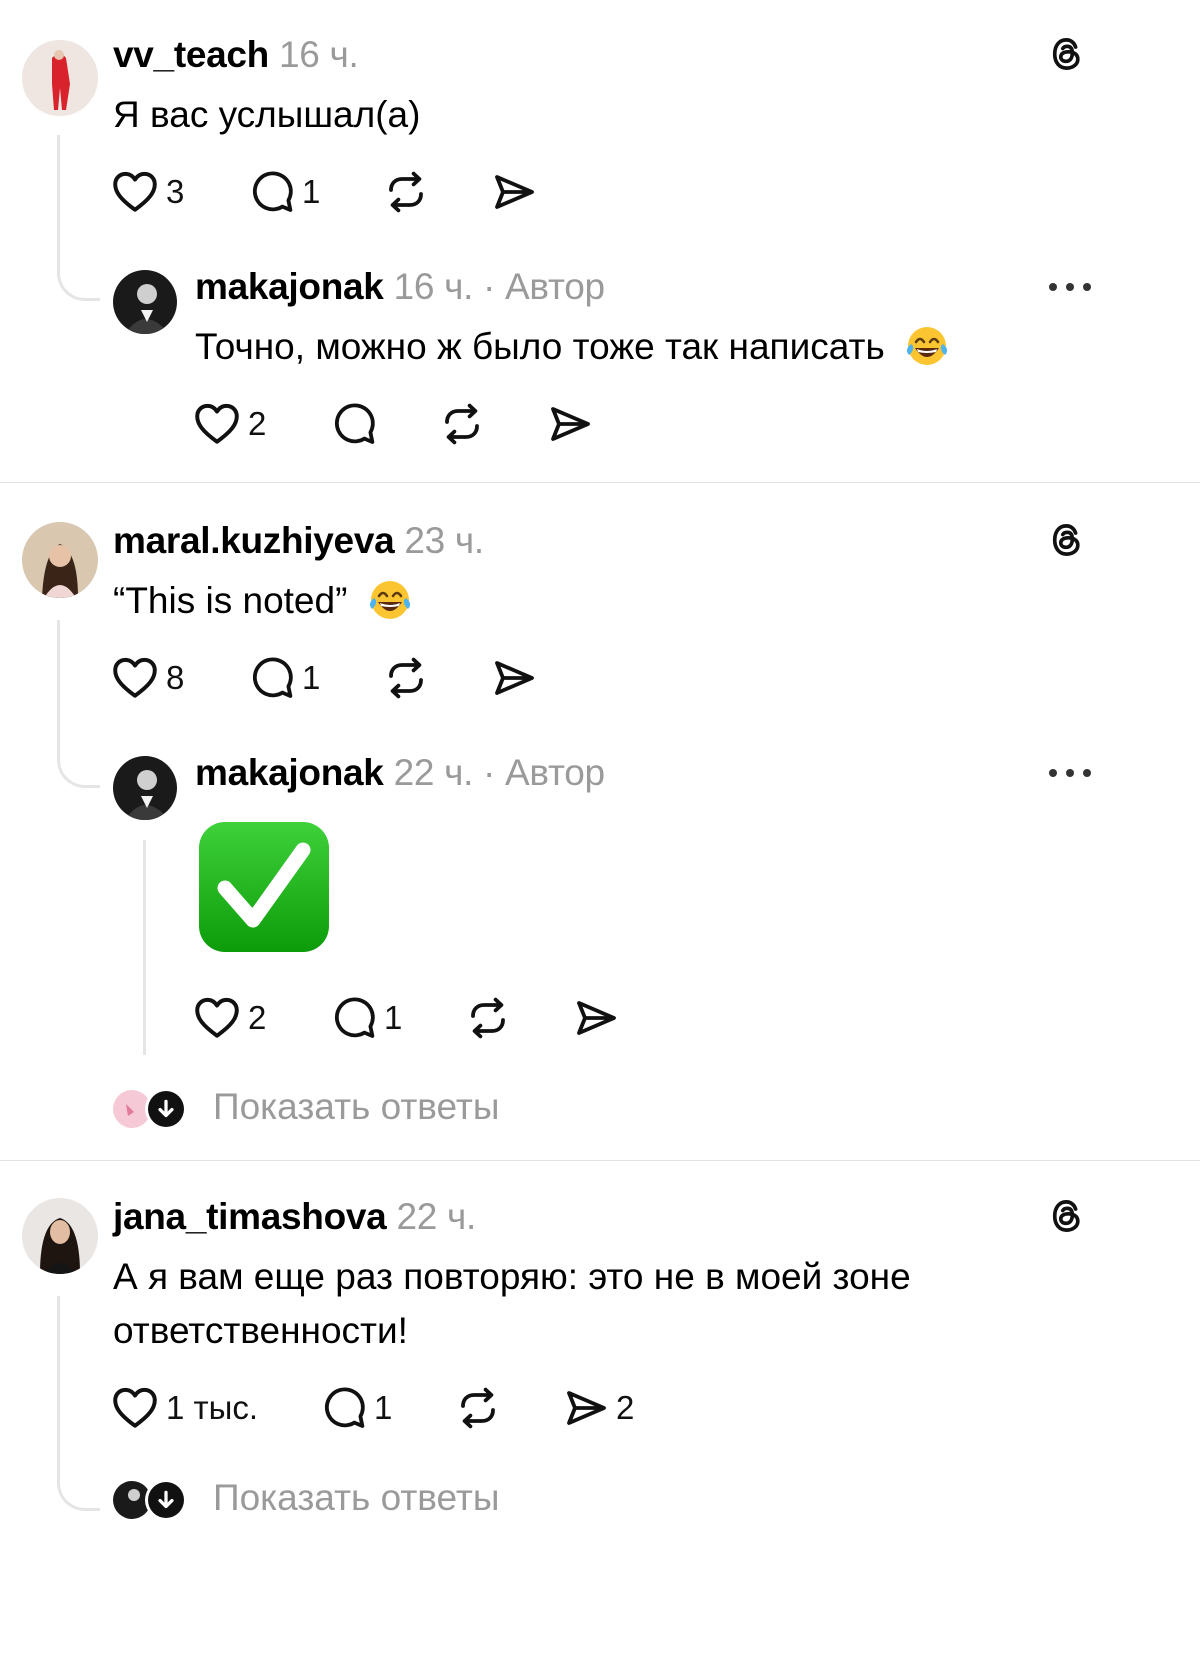  I want to click on comment-text: Я вас услышал(а), so click(267, 114).